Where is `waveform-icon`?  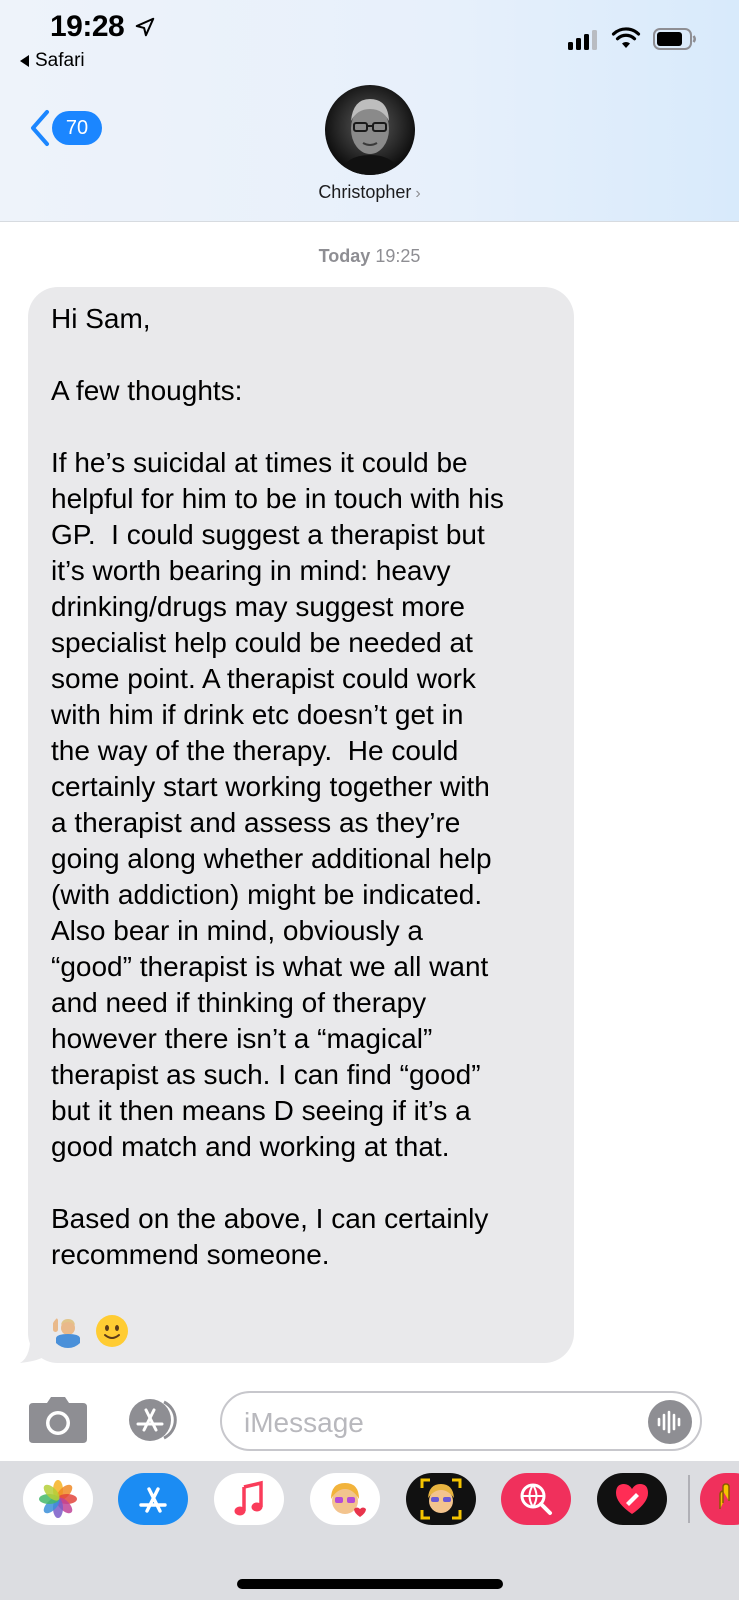
waveform-icon is located at coordinates (669, 1422).